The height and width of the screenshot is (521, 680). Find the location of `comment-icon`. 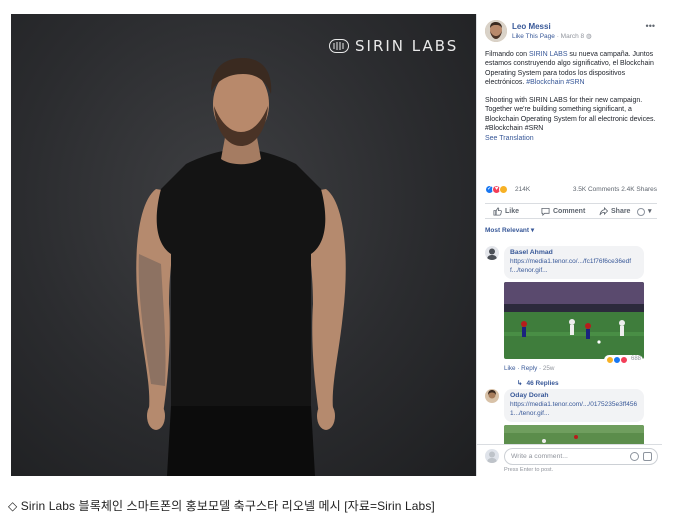

comment-icon is located at coordinates (545, 212).